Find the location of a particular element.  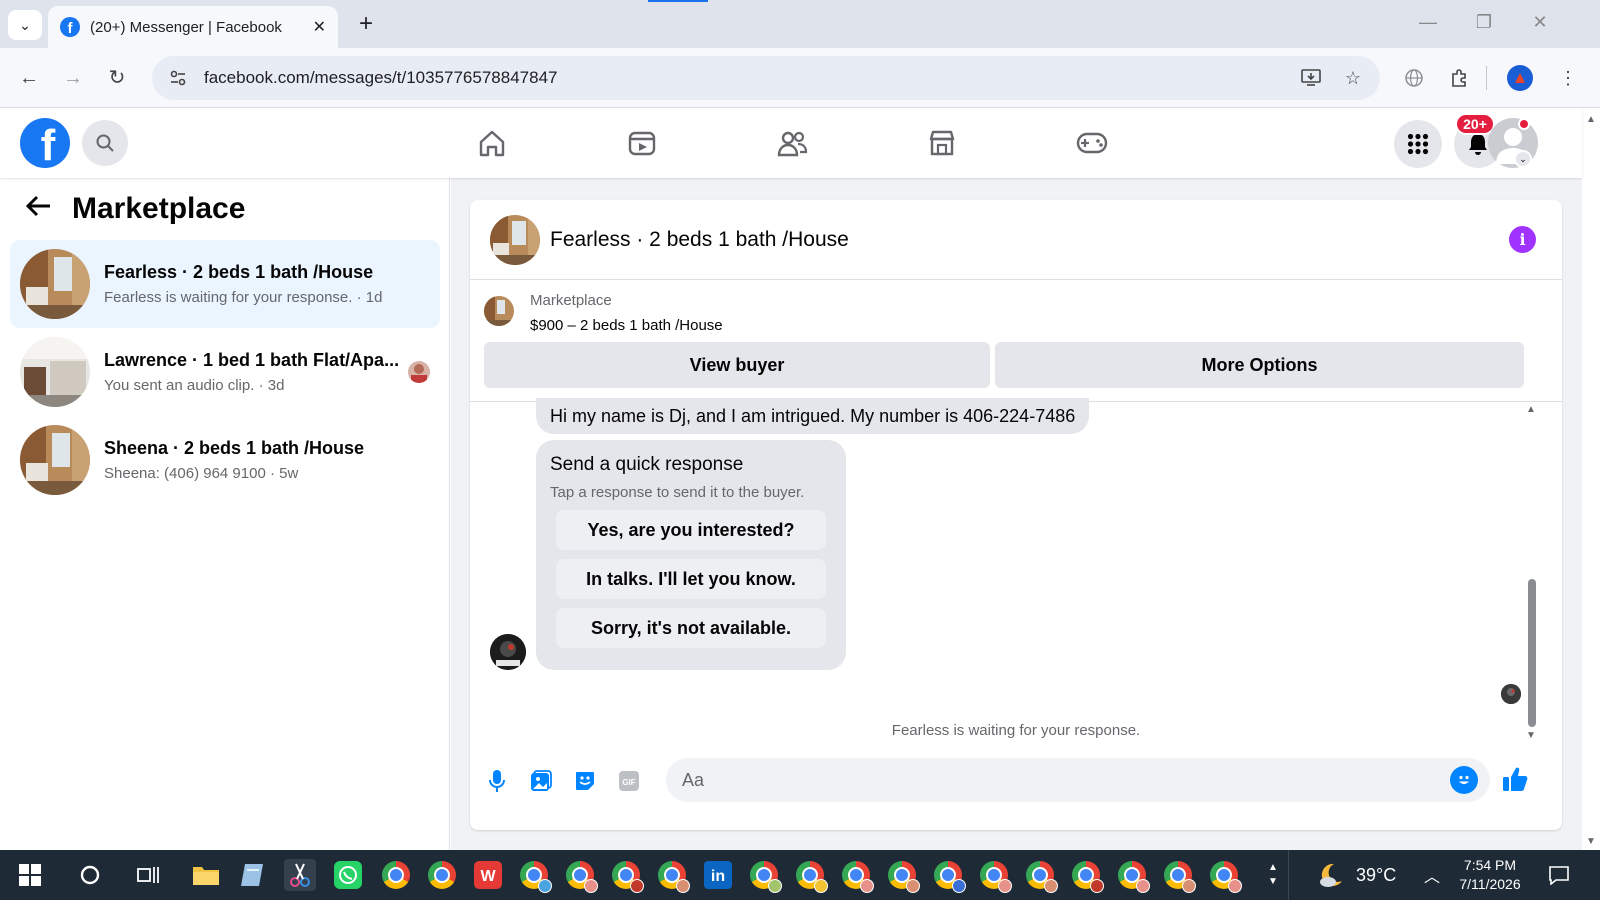

quick-response-option-in-talks: In talks. I'll let you know. is located at coordinates (691, 579).